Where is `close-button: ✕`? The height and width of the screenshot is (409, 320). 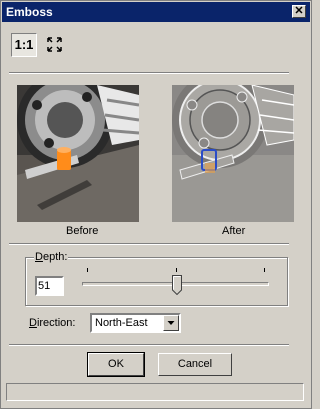 close-button: ✕ is located at coordinates (299, 11).